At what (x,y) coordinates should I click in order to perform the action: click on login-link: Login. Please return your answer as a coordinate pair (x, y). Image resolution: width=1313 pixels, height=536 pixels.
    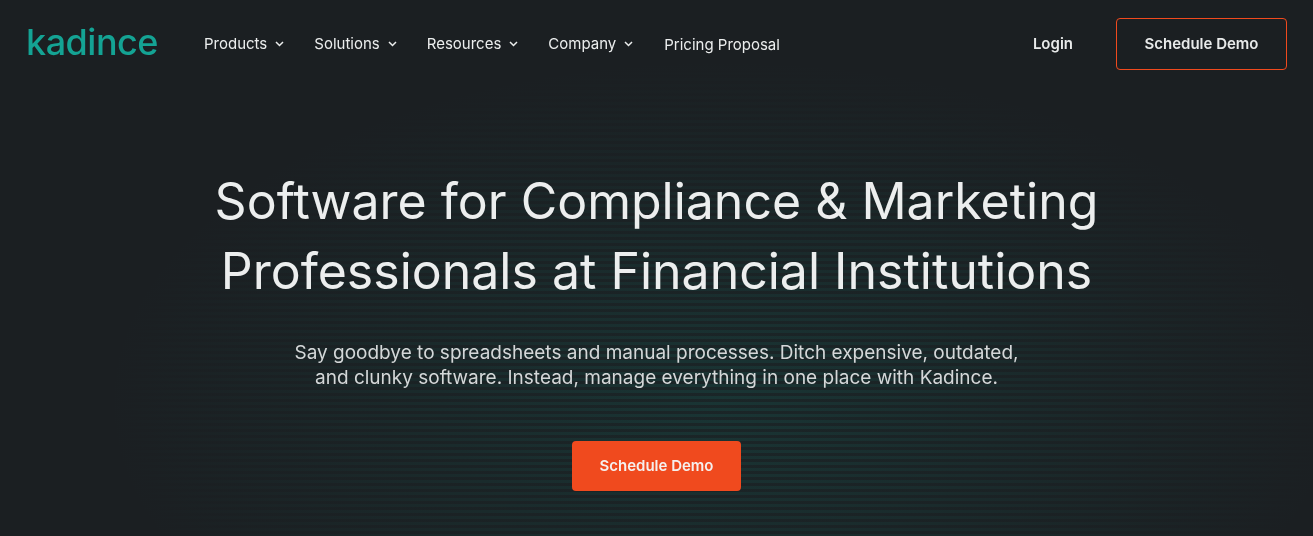
    Looking at the image, I should click on (1052, 44).